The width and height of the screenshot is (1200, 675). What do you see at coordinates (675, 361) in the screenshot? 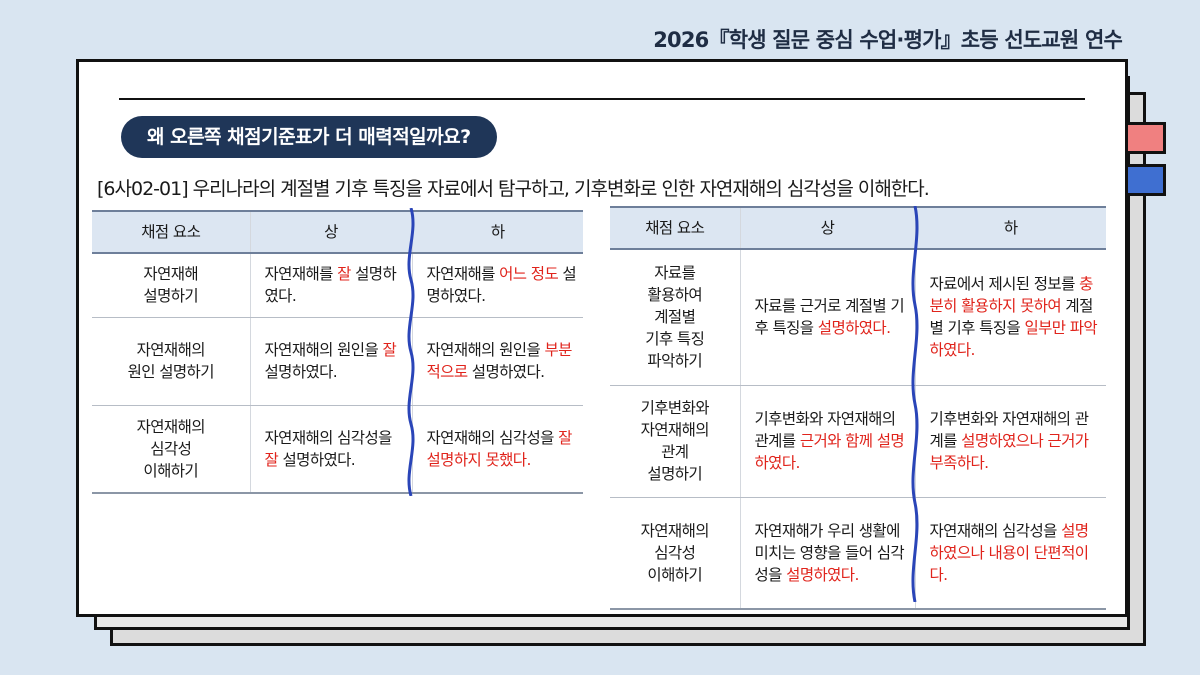
I see `element-line: 파악하기` at bounding box center [675, 361].